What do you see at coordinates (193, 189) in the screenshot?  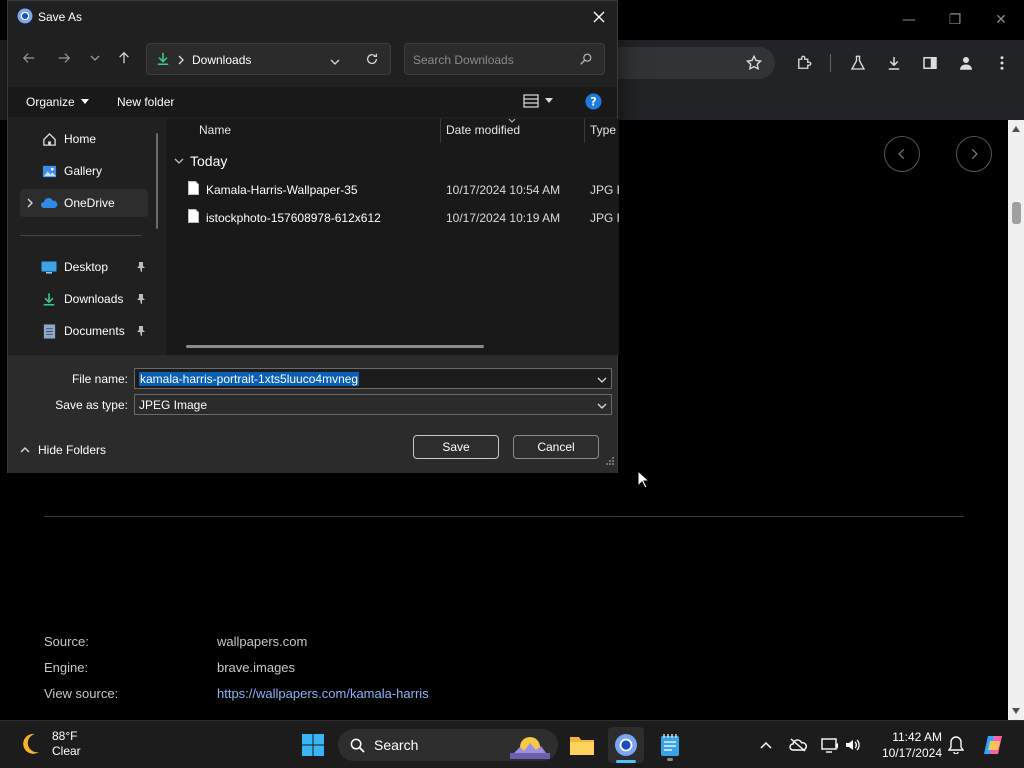 I see `file-icon` at bounding box center [193, 189].